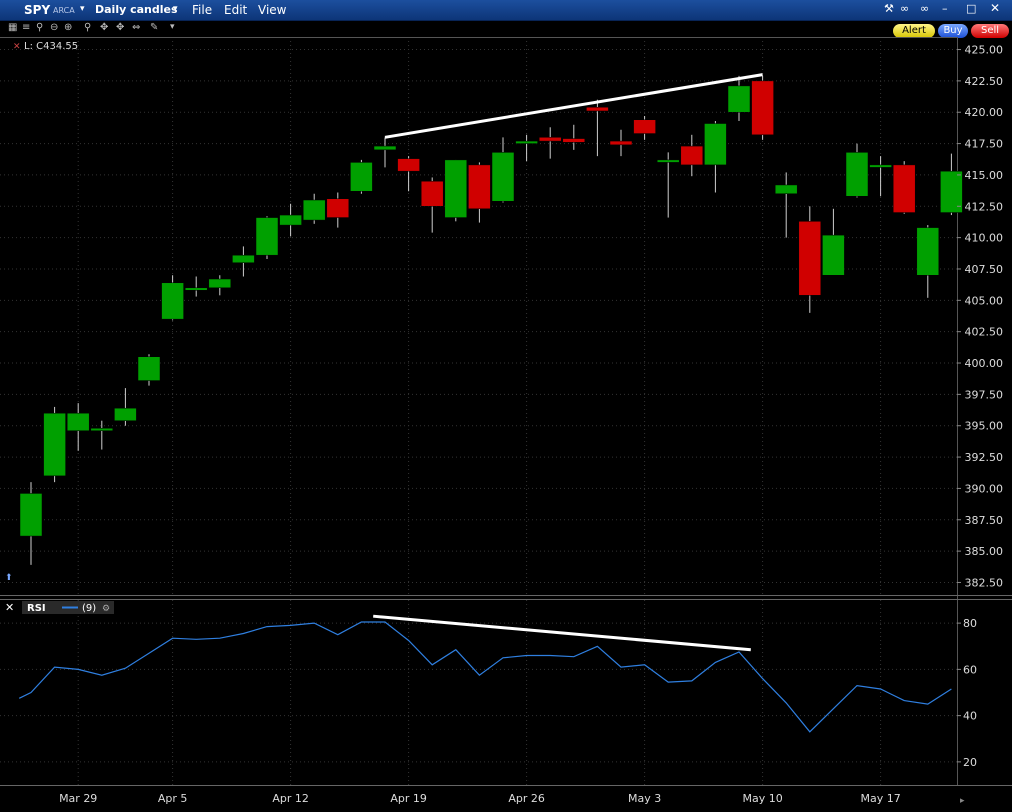  What do you see at coordinates (984, 426) in the screenshot?
I see `price-tick-label: 395.00` at bounding box center [984, 426].